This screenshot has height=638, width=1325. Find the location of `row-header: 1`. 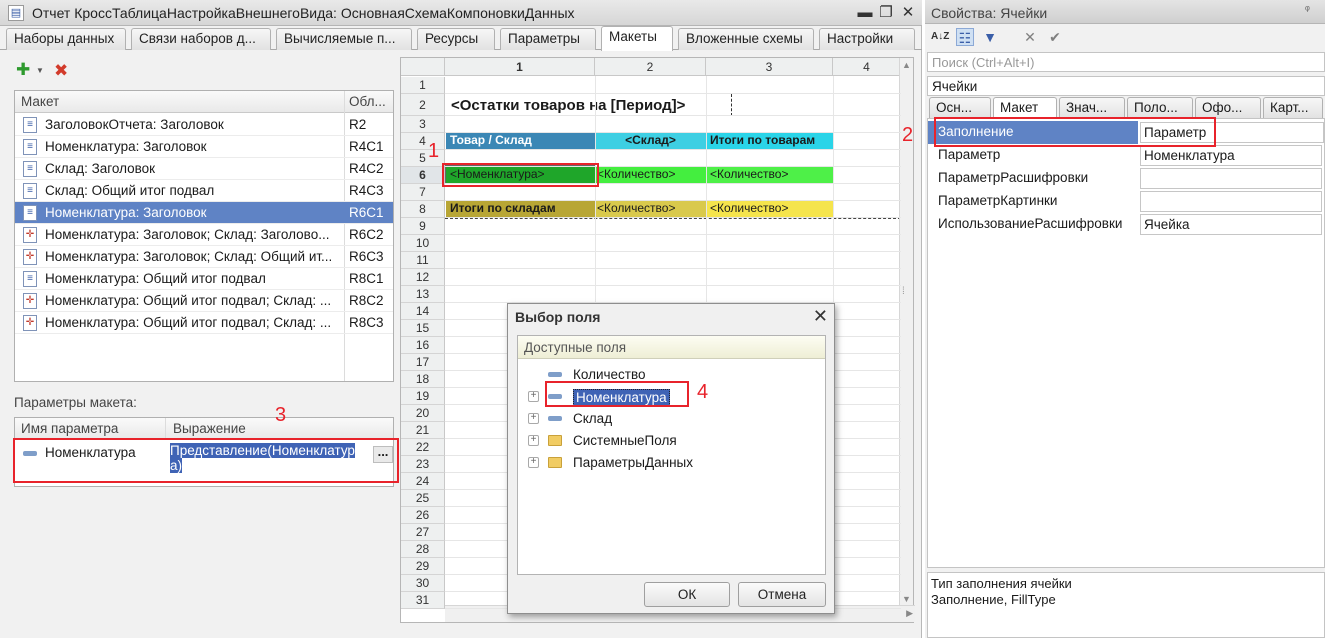

row-header: 1 is located at coordinates (423, 85).